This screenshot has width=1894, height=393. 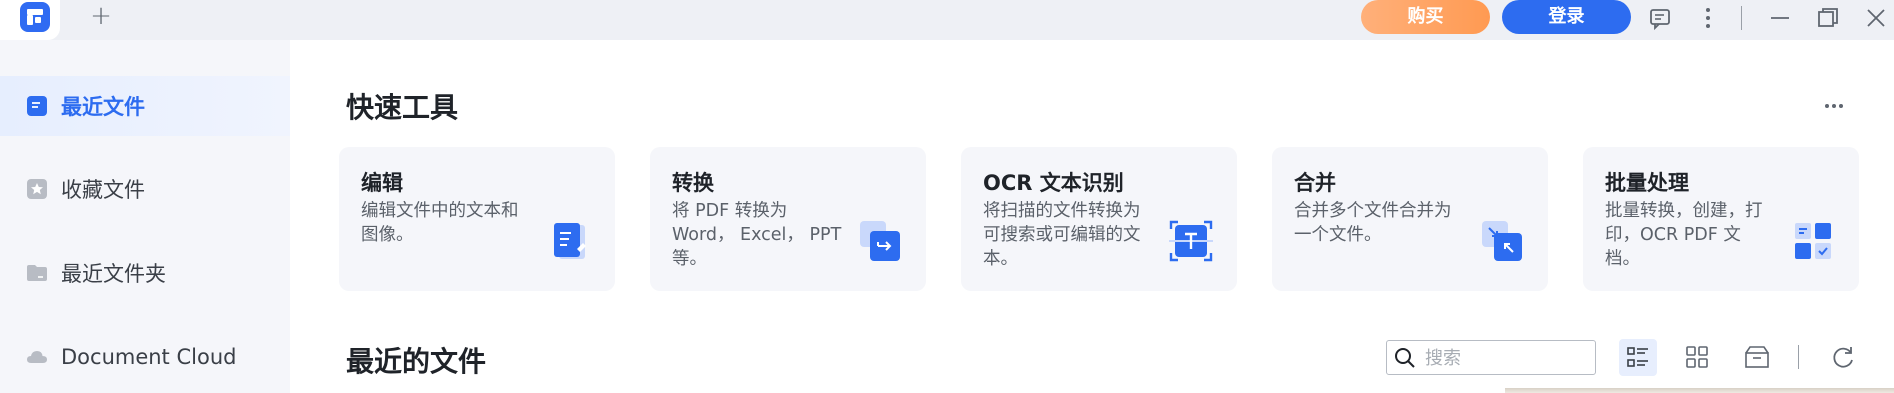 What do you see at coordinates (382, 183) in the screenshot?
I see `tool-card-title: 编辑` at bounding box center [382, 183].